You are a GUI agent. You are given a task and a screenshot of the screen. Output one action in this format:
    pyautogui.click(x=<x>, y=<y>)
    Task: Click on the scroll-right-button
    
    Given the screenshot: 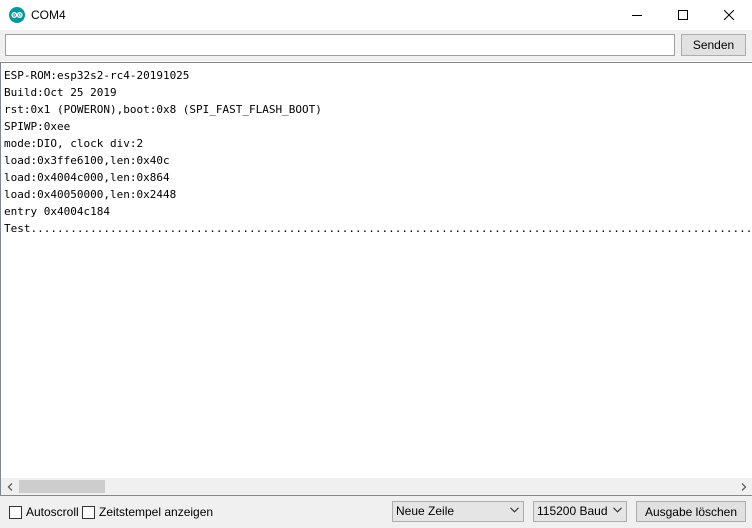 What is the action you would take?
    pyautogui.click(x=743, y=486)
    